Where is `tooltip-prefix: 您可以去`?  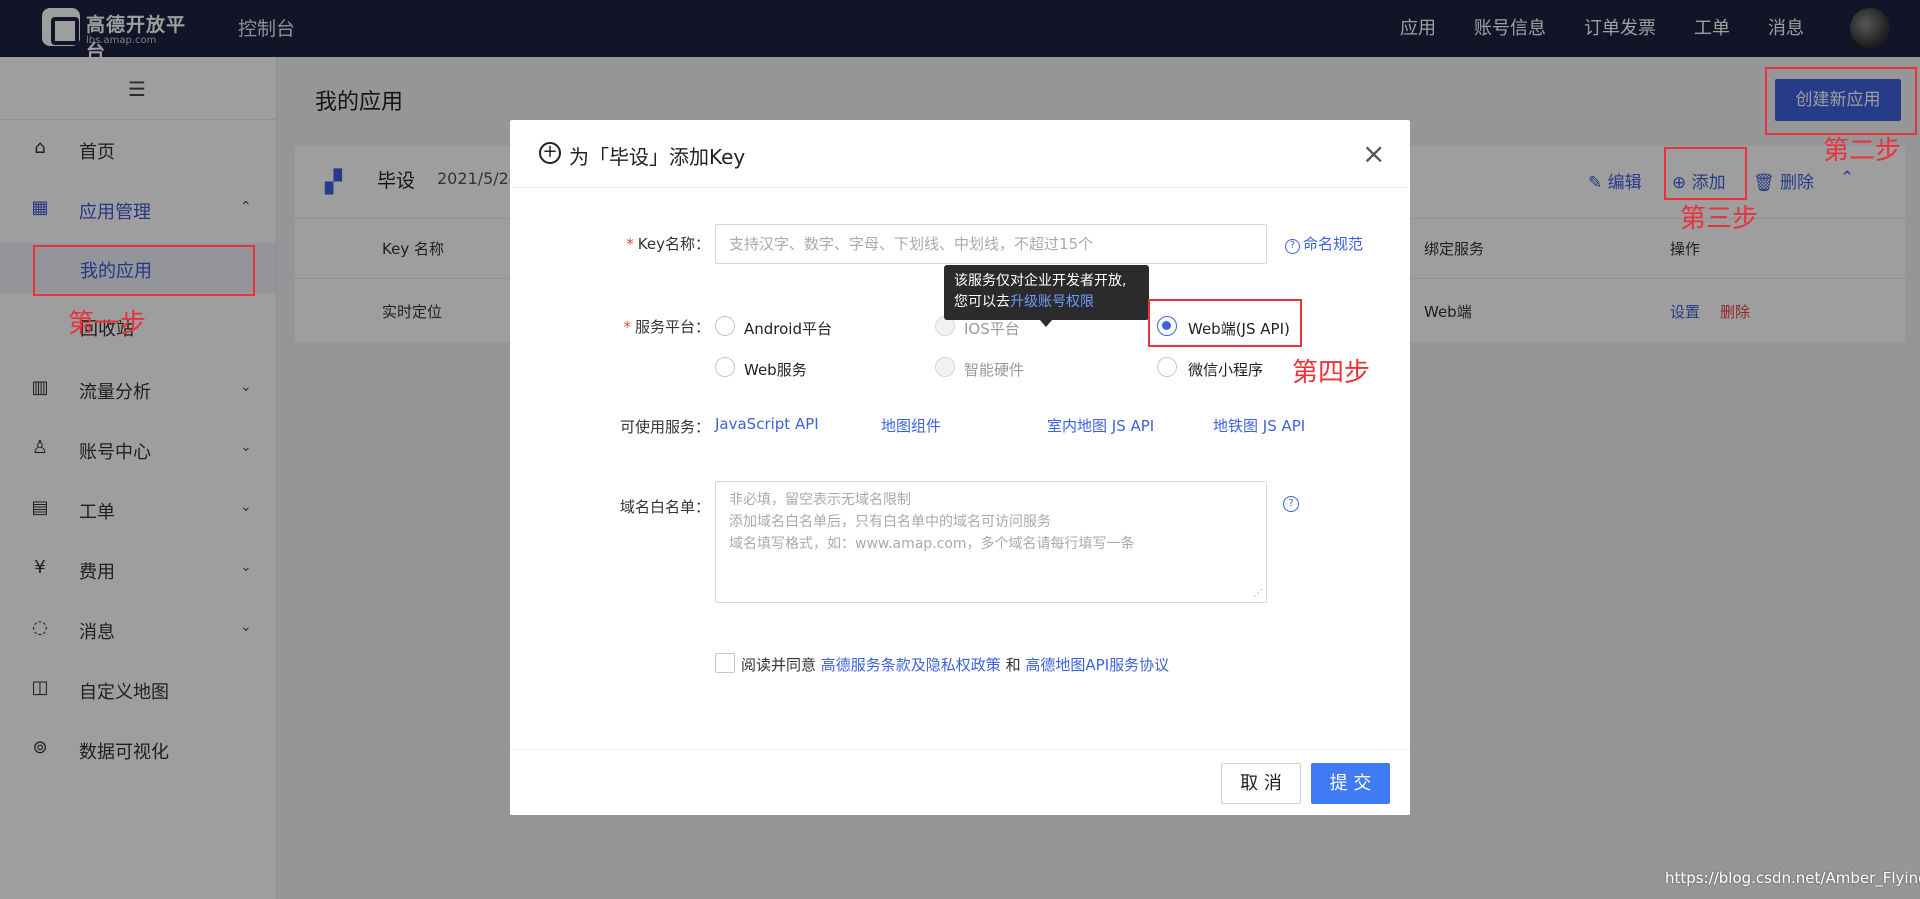 tooltip-prefix: 您可以去 is located at coordinates (982, 302).